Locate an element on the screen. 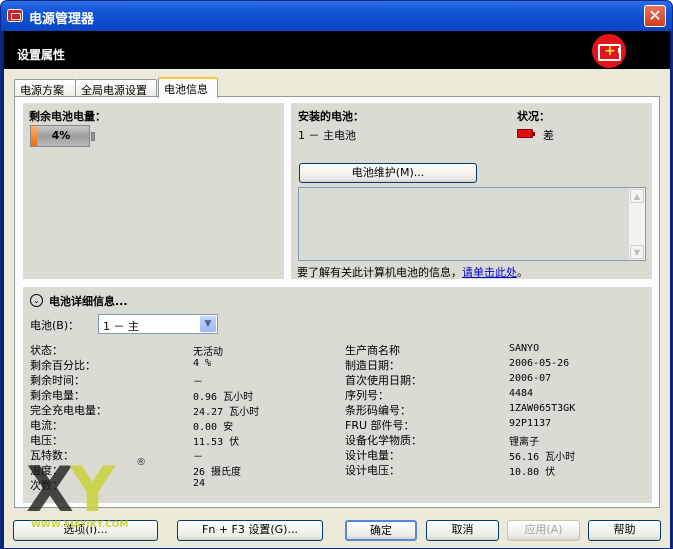 The image size is (673, 549). right-detail-value: 1ZAW065T3GK is located at coordinates (542, 408).